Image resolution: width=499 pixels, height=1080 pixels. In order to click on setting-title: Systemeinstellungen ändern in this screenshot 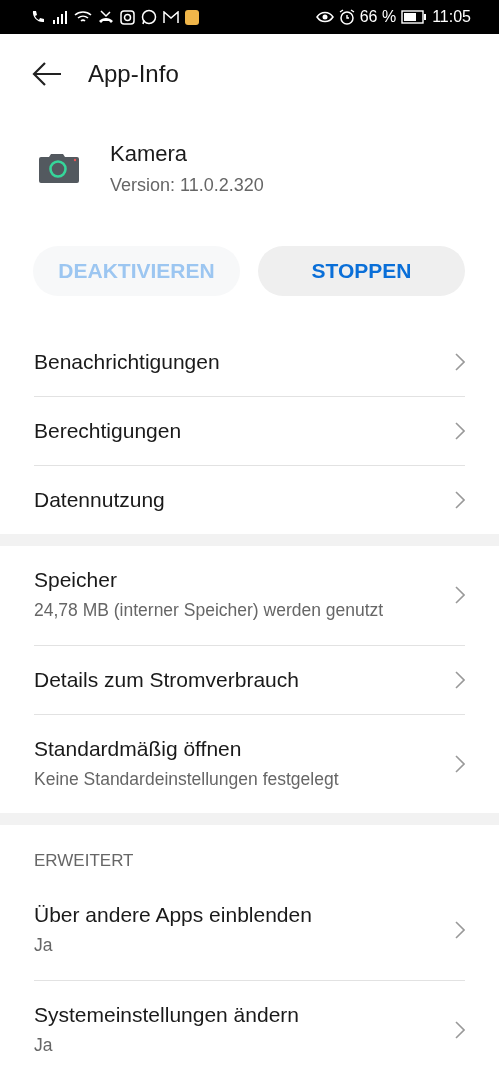, I will do `click(234, 1014)`.